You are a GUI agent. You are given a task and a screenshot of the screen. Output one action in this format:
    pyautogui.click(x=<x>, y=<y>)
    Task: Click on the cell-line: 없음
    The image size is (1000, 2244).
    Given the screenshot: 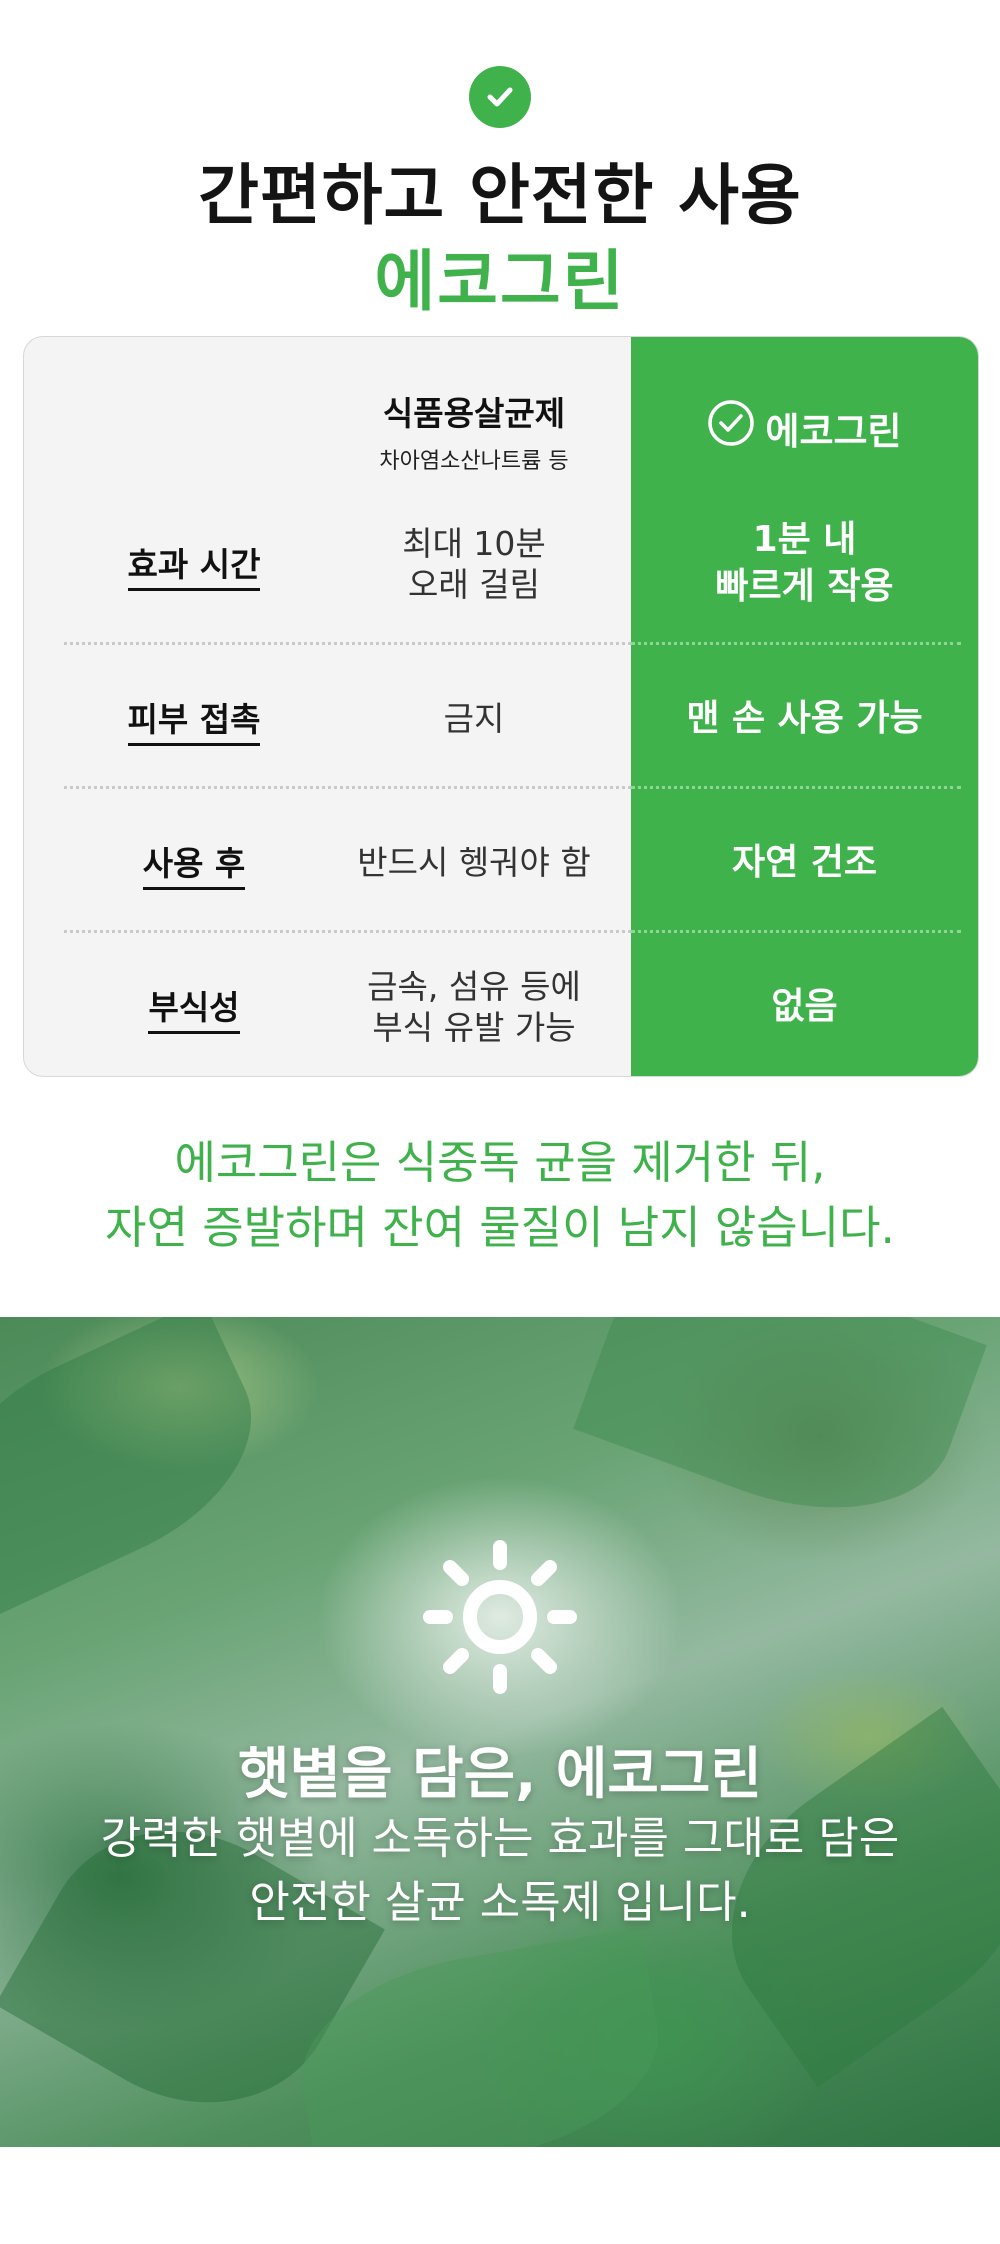 What is the action you would take?
    pyautogui.click(x=804, y=1006)
    